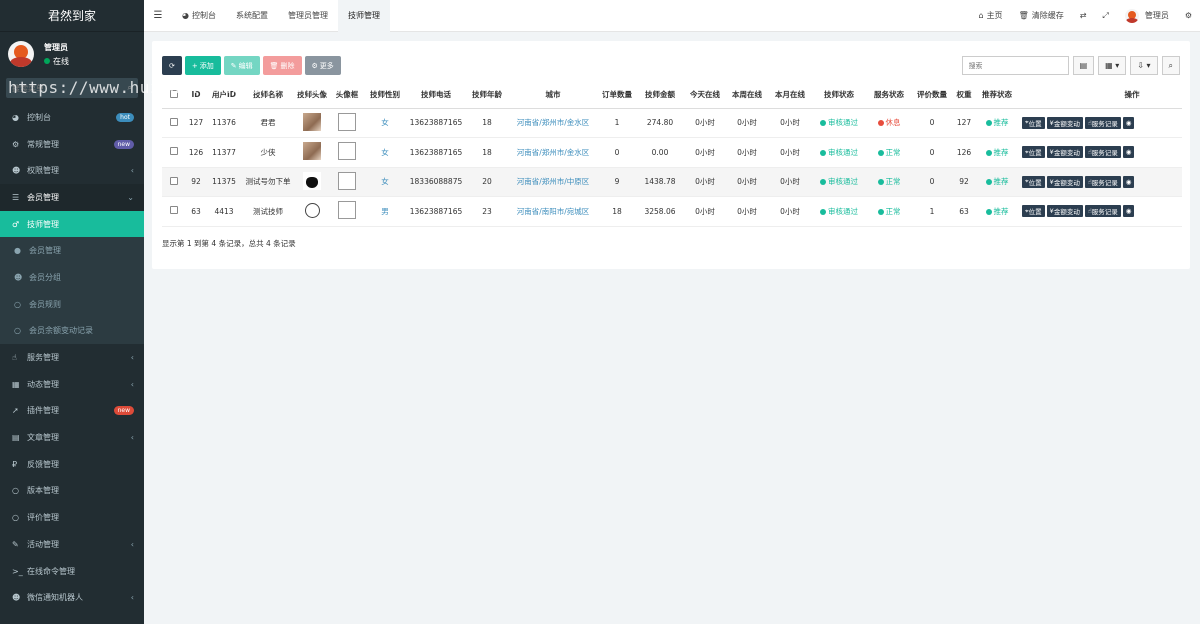 This screenshot has height=624, width=1200. Describe the element at coordinates (487, 95) in the screenshot. I see `col-header: 技师年龄` at that location.